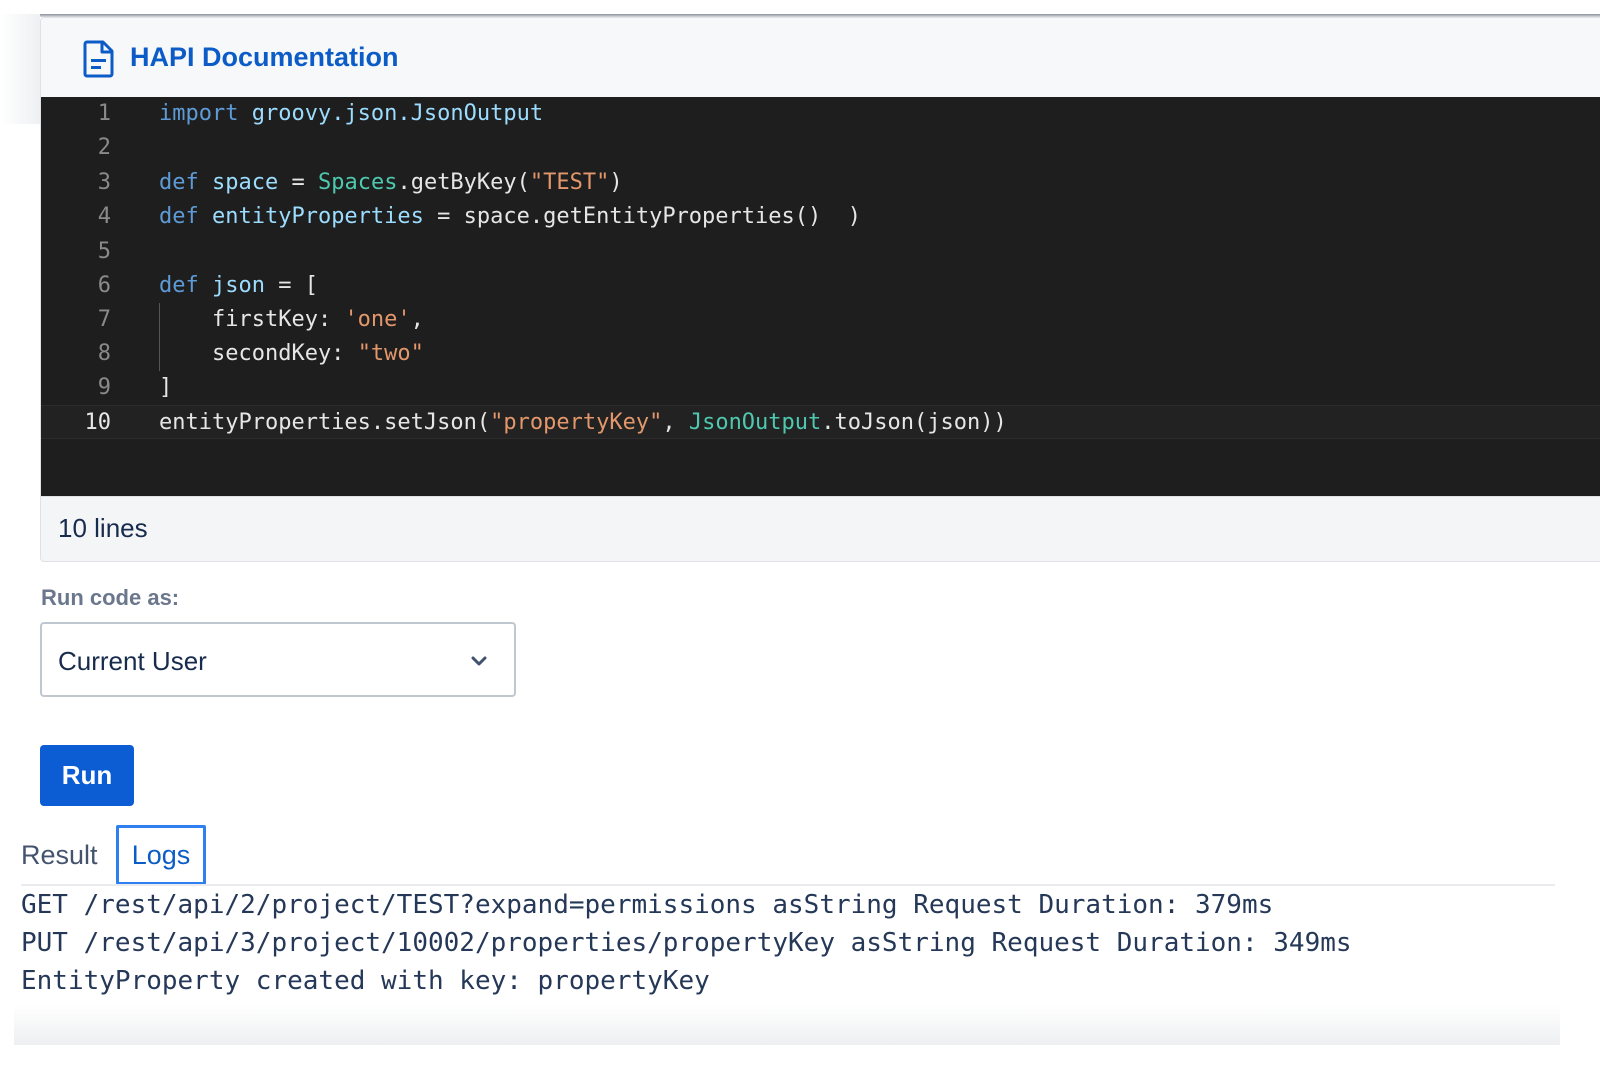 This screenshot has width=1600, height=1080. What do you see at coordinates (576, 422) in the screenshot?
I see `code-token: "propertyKey"` at bounding box center [576, 422].